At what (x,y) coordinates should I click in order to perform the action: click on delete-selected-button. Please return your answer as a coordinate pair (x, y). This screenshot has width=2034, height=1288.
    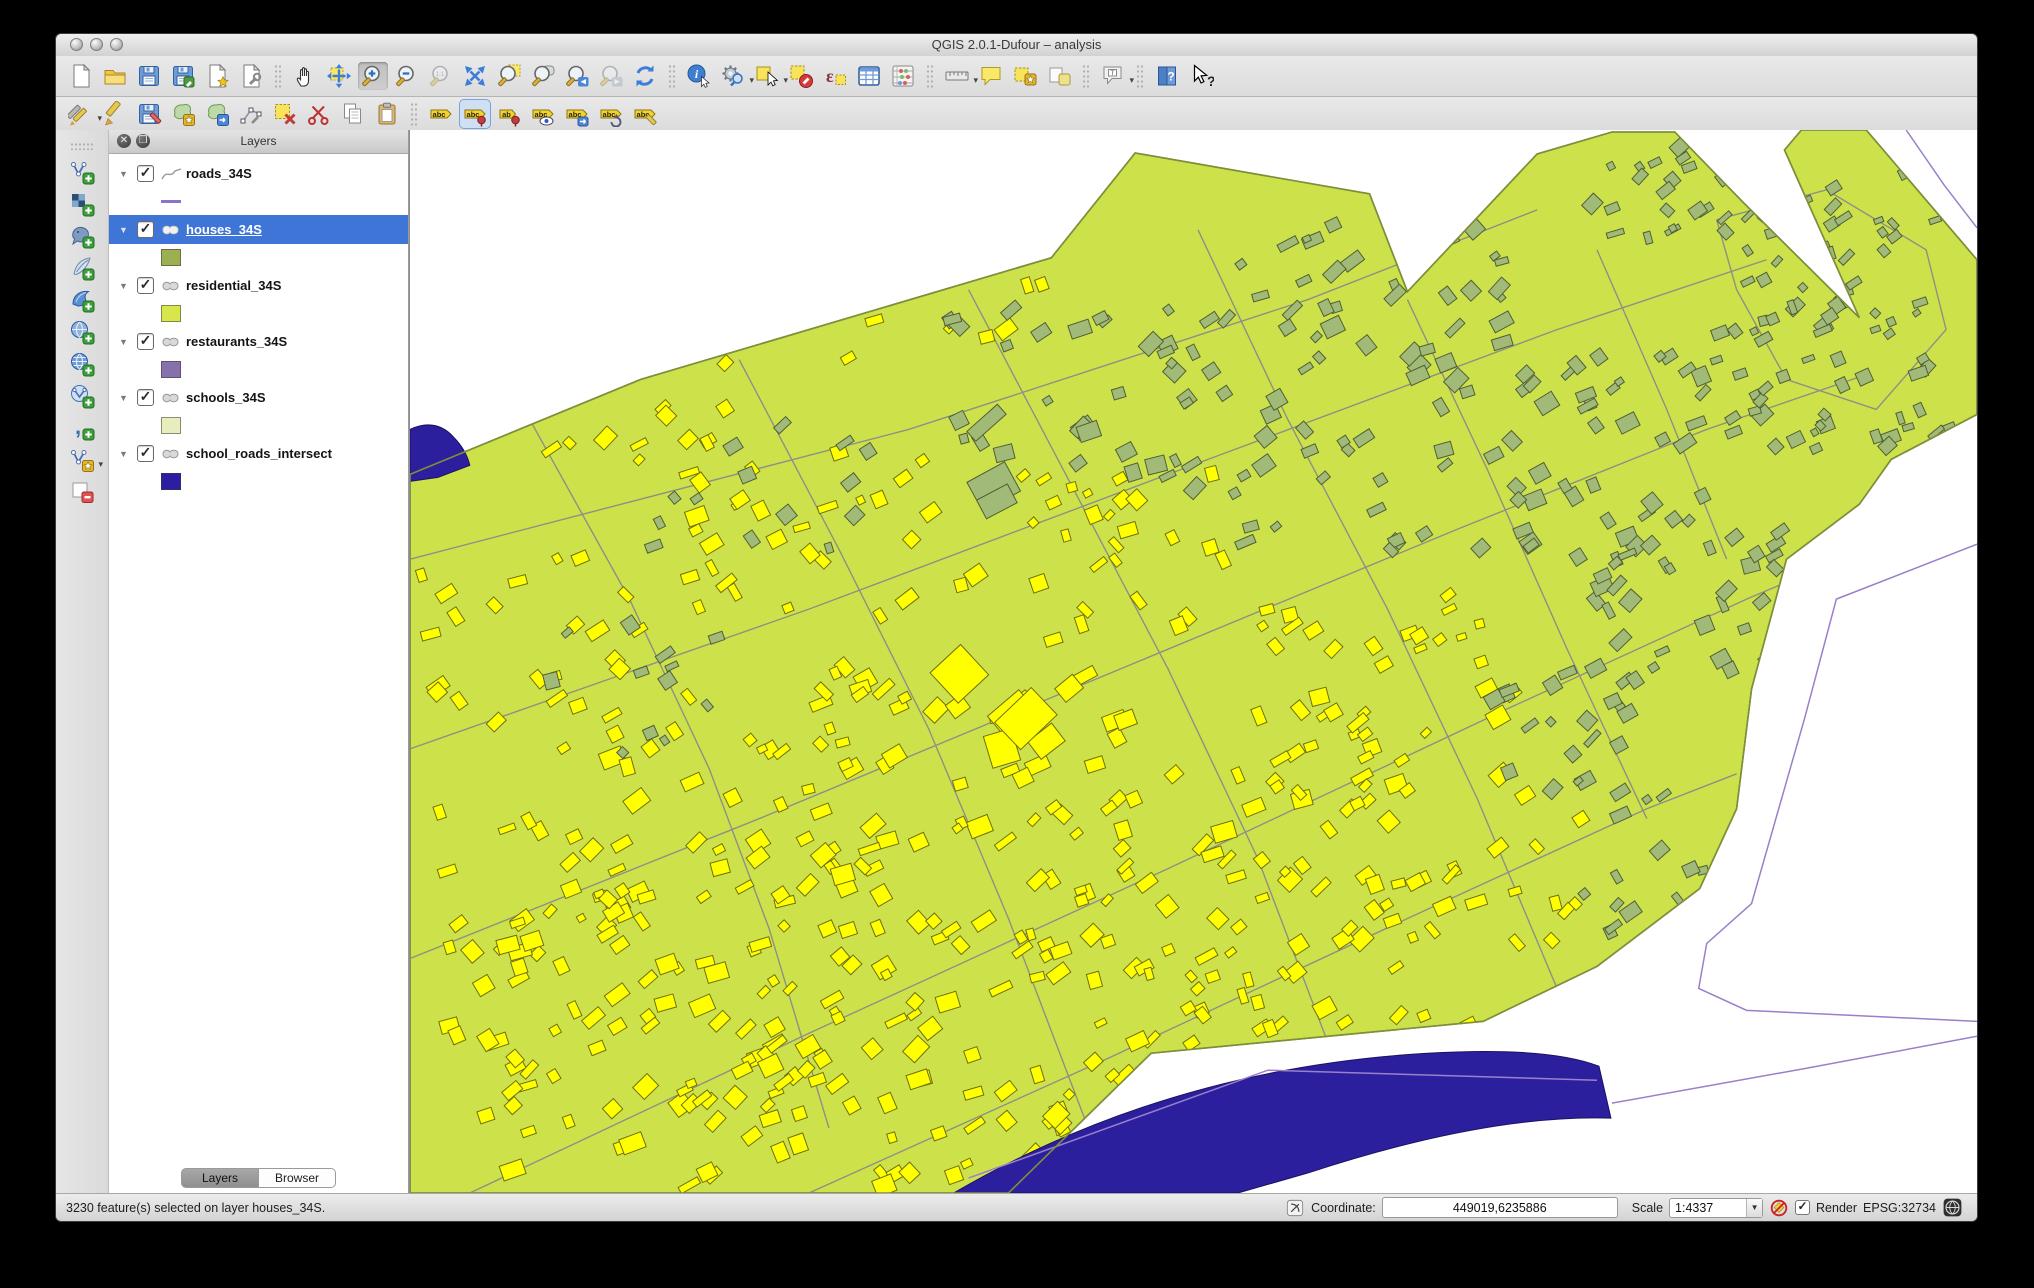
    Looking at the image, I should click on (285, 114).